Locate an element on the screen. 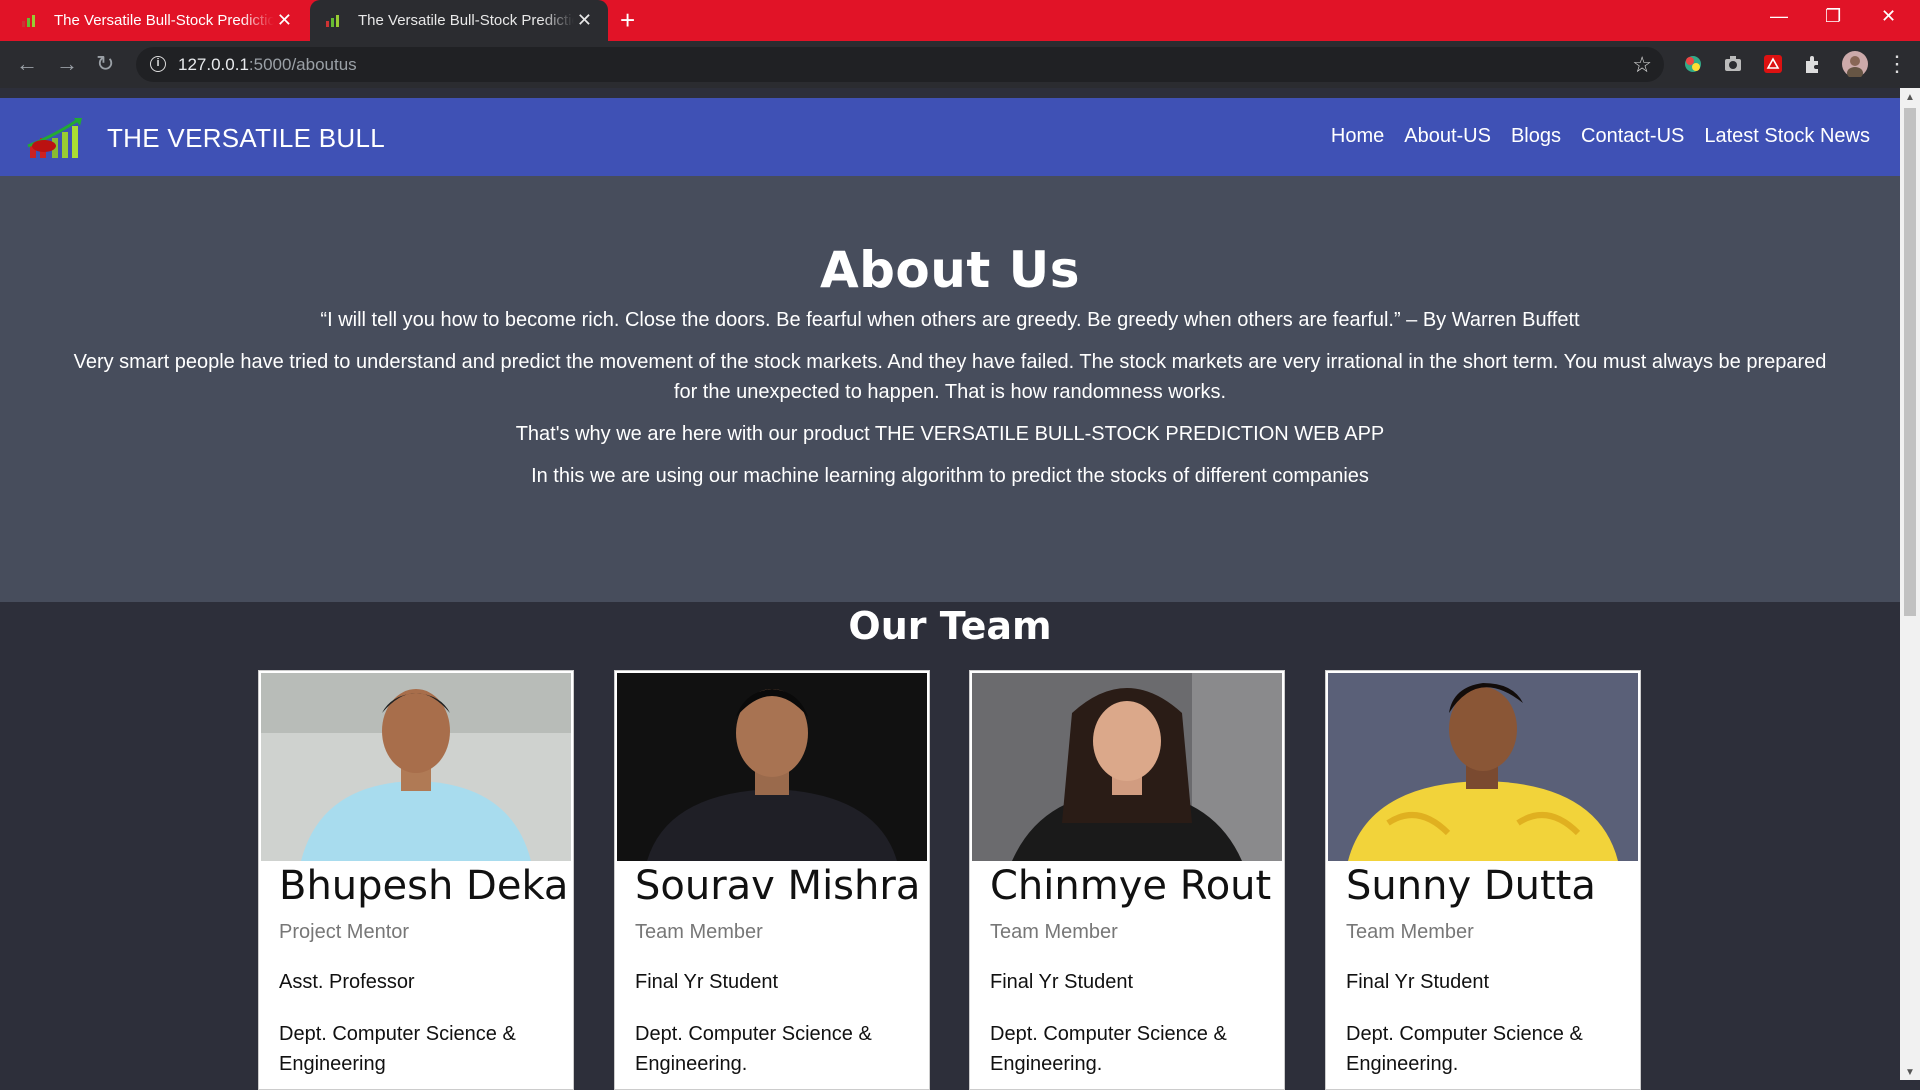 This screenshot has height=1090, width=1920. forward-icon: → is located at coordinates (67, 64).